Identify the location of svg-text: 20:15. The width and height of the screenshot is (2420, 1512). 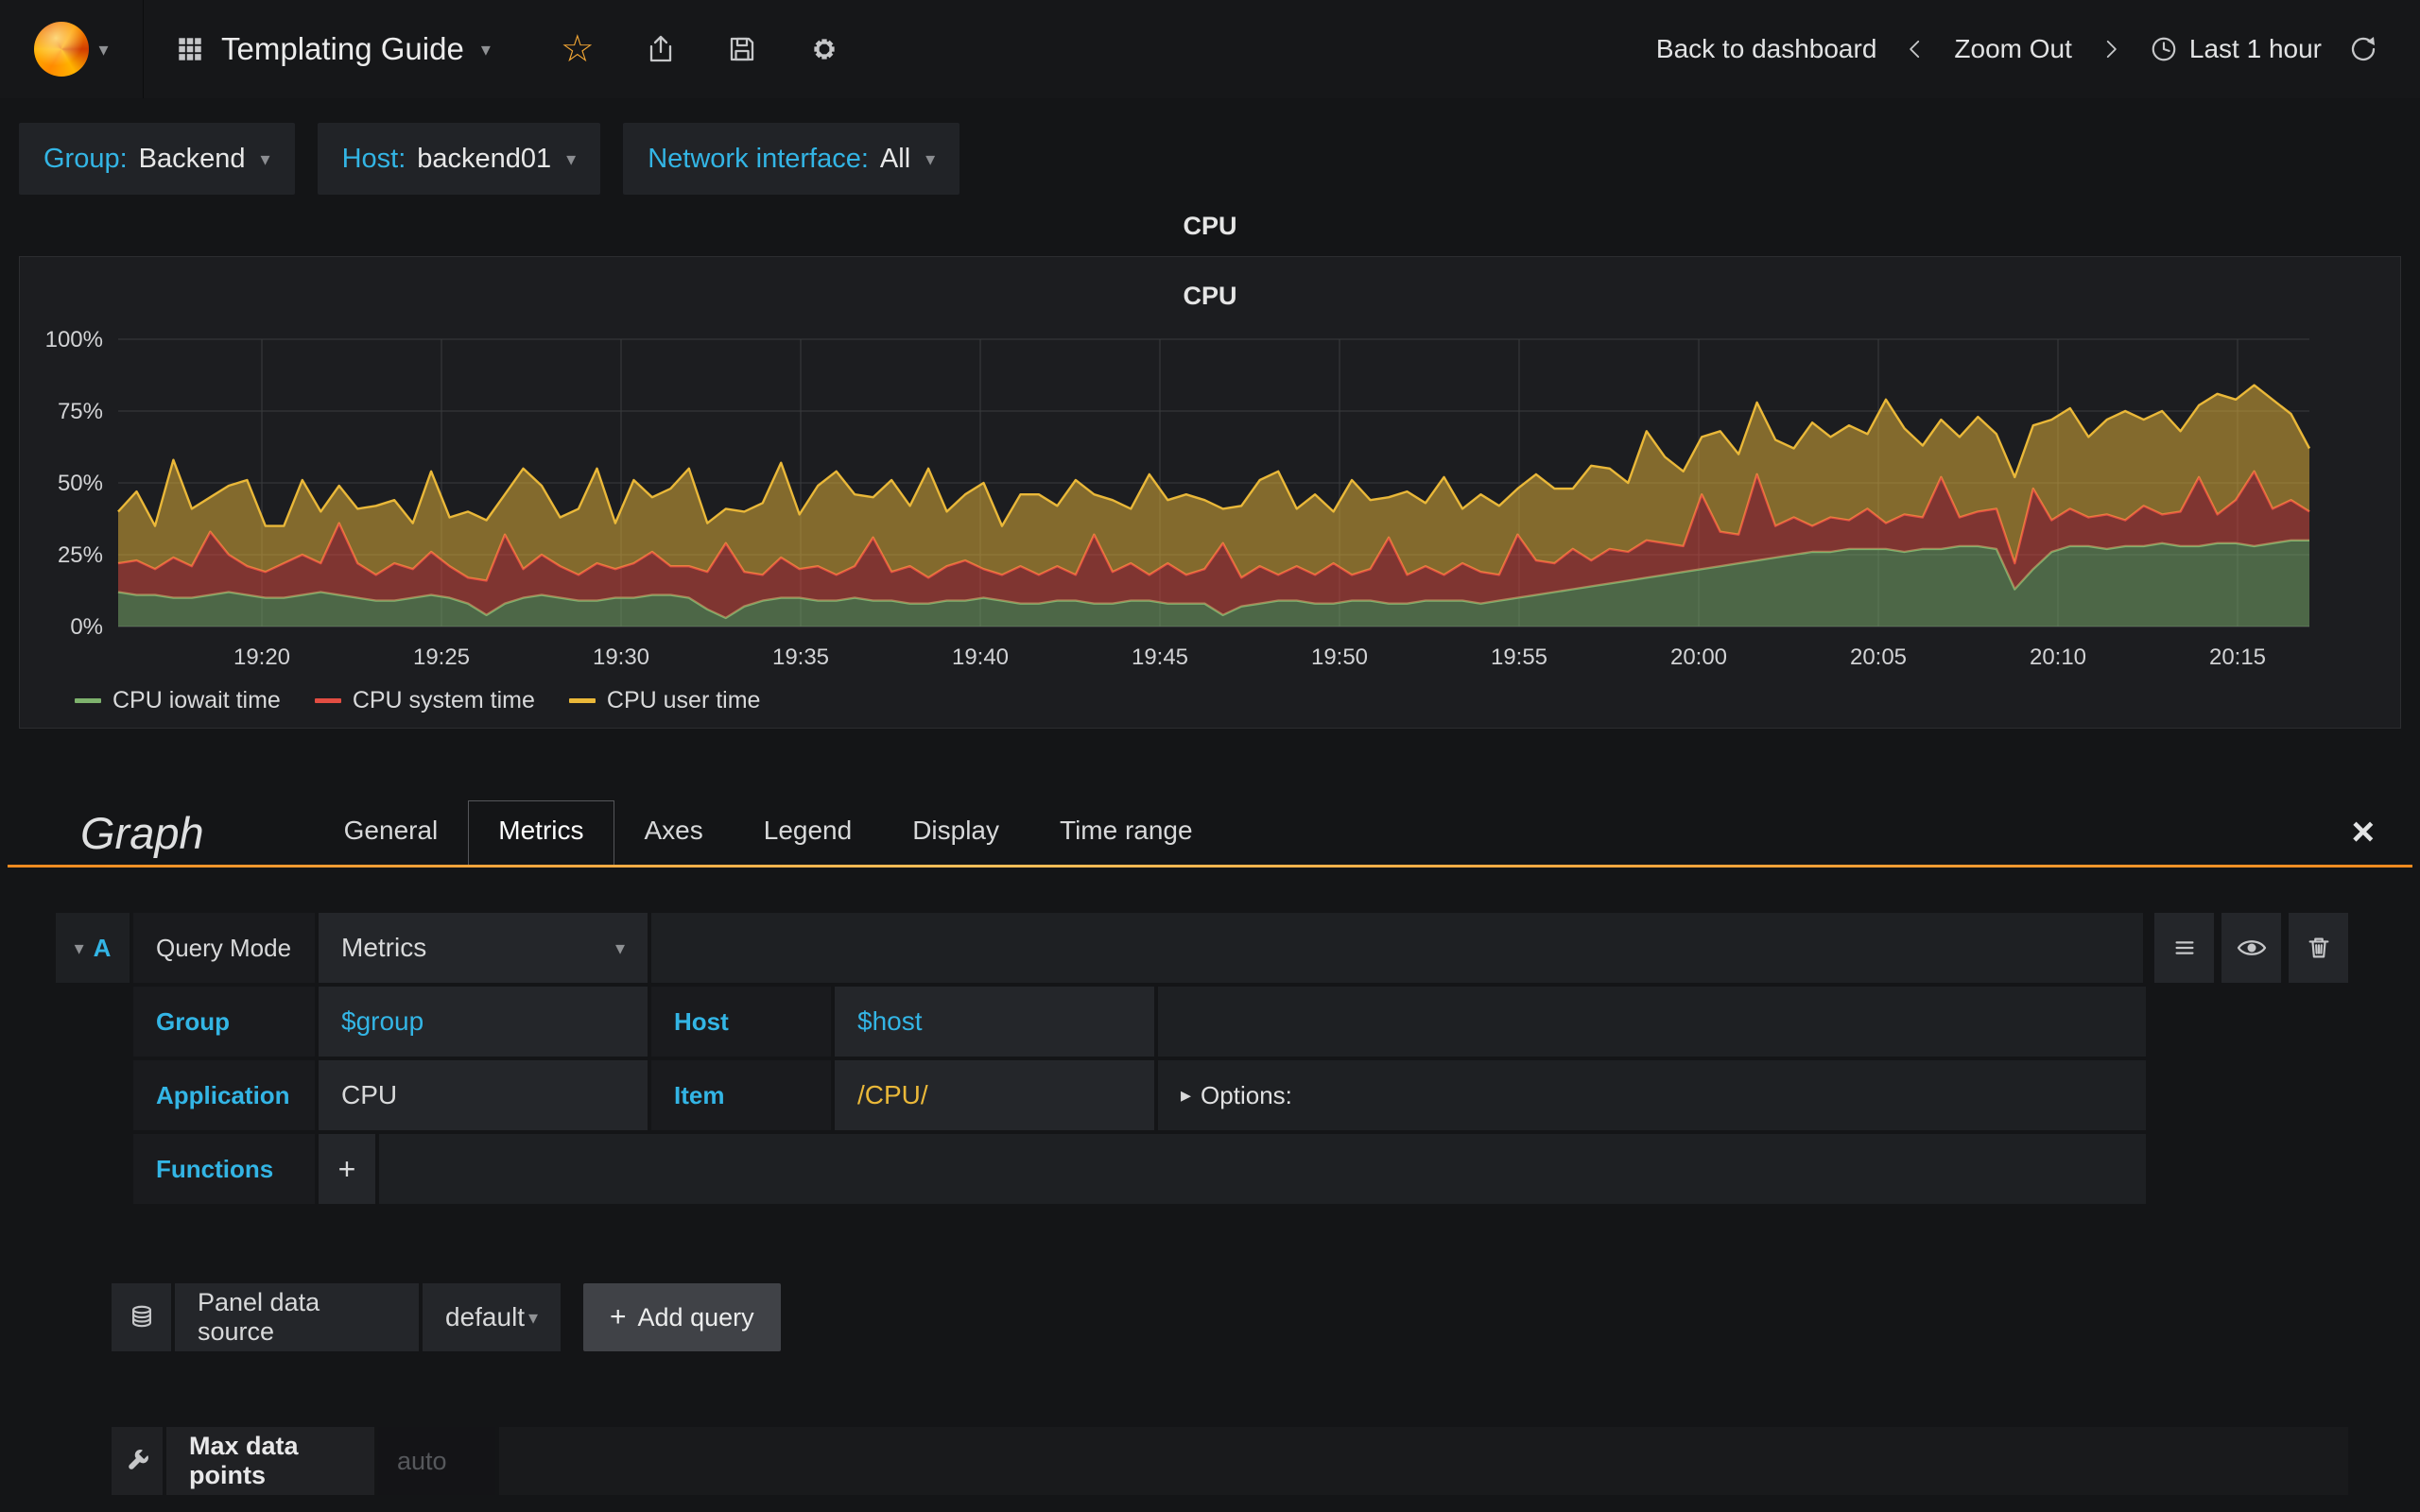
(2238, 657).